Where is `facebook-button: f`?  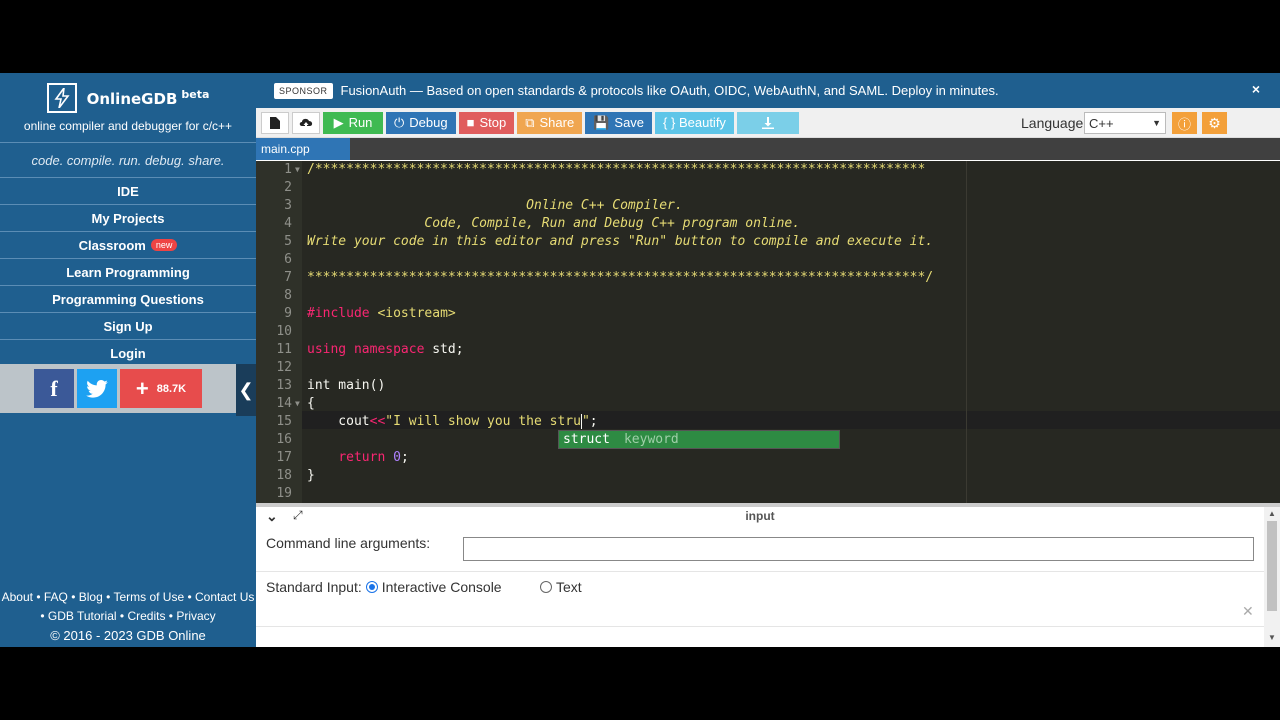
facebook-button: f is located at coordinates (54, 388).